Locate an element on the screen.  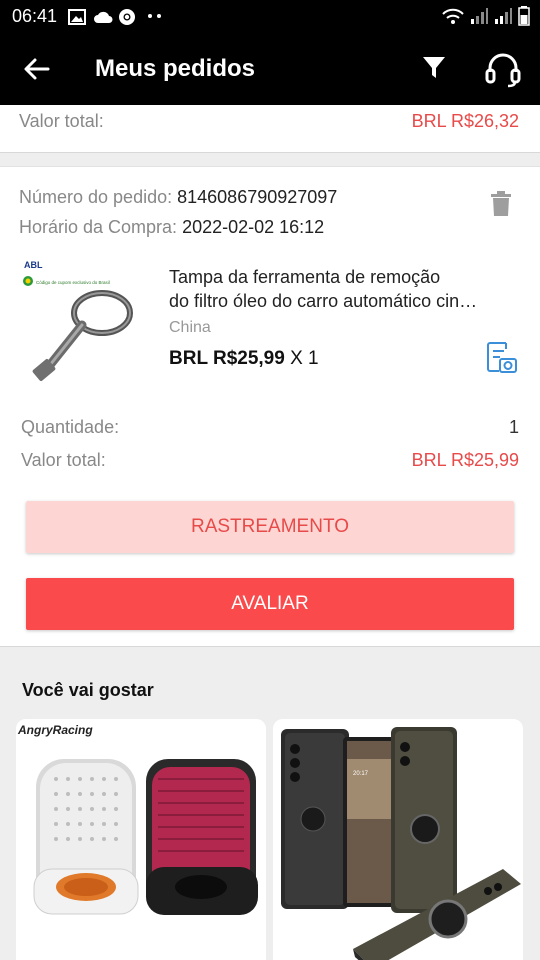
product-origin: China is located at coordinates (190, 327).